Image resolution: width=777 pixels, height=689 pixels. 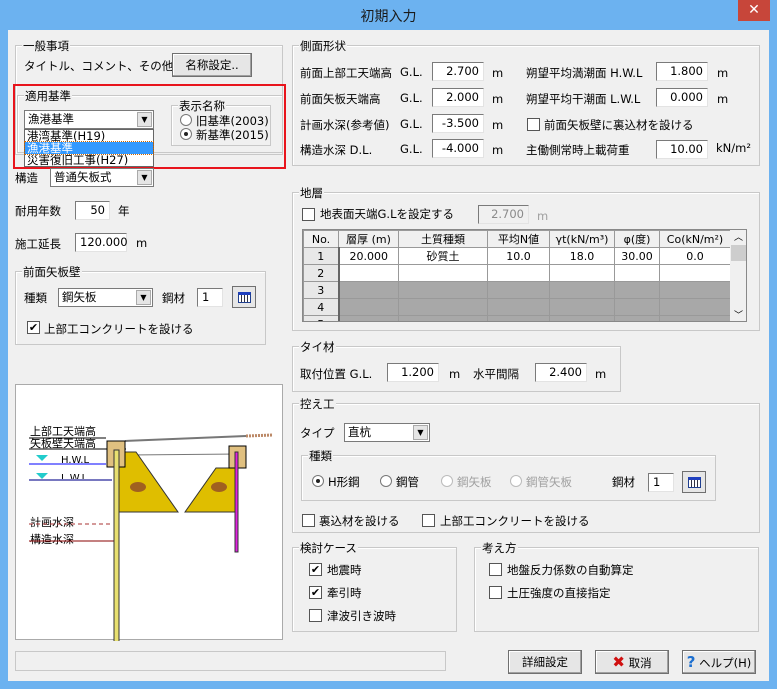 What do you see at coordinates (723, 73) in the screenshot?
I see `hwl-unit: m` at bounding box center [723, 73].